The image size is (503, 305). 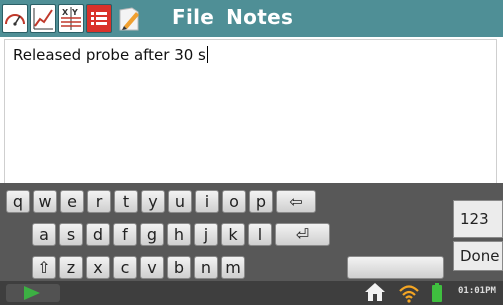 What do you see at coordinates (125, 267) in the screenshot?
I see `key-row3-3: c` at bounding box center [125, 267].